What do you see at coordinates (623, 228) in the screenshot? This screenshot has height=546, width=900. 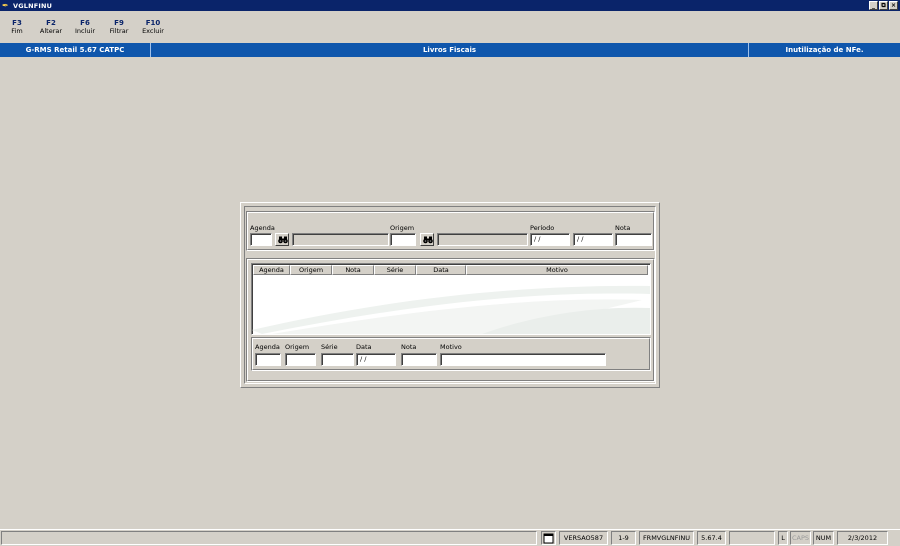 I see `filter-nota-label: Nota` at bounding box center [623, 228].